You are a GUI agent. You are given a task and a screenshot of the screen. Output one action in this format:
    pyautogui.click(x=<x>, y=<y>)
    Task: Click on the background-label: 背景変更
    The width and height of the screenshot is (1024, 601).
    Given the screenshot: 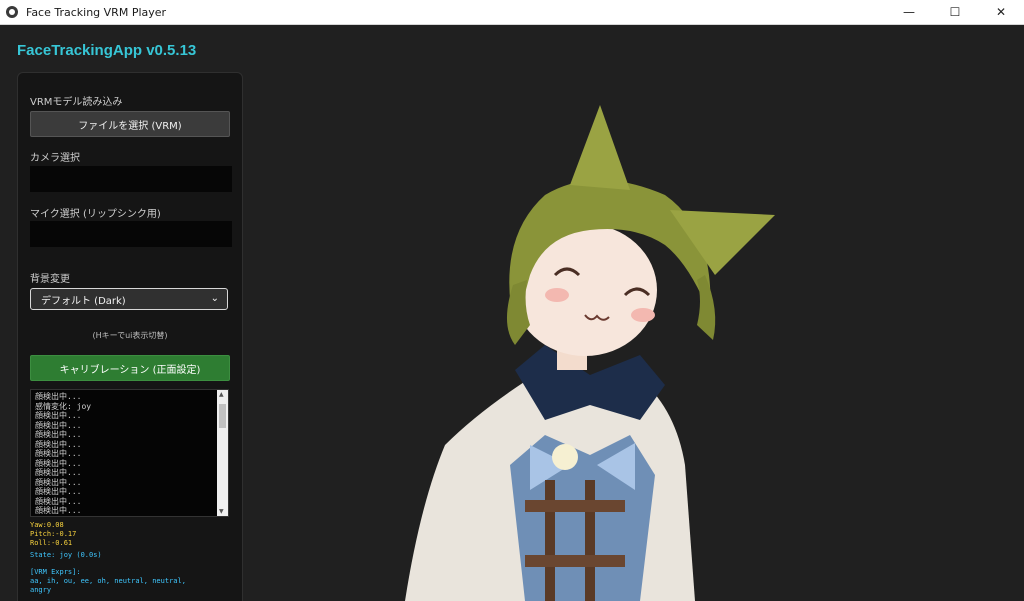 What is the action you would take?
    pyautogui.click(x=50, y=279)
    